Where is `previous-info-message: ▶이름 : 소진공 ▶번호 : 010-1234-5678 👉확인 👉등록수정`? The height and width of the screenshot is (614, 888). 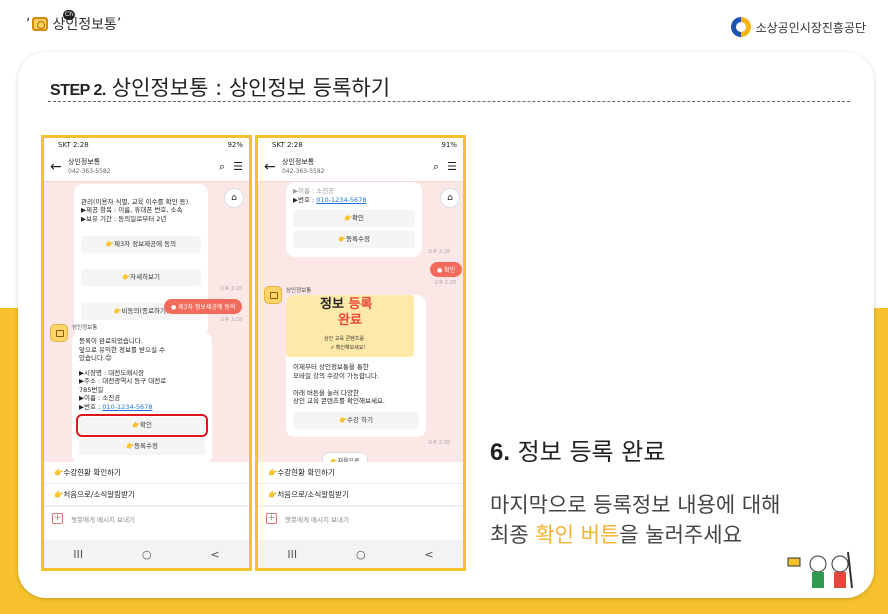 previous-info-message: ▶이름 : 소진공 ▶번호 : 010-1234-5678 👉확인 👉등록수정 is located at coordinates (354, 219).